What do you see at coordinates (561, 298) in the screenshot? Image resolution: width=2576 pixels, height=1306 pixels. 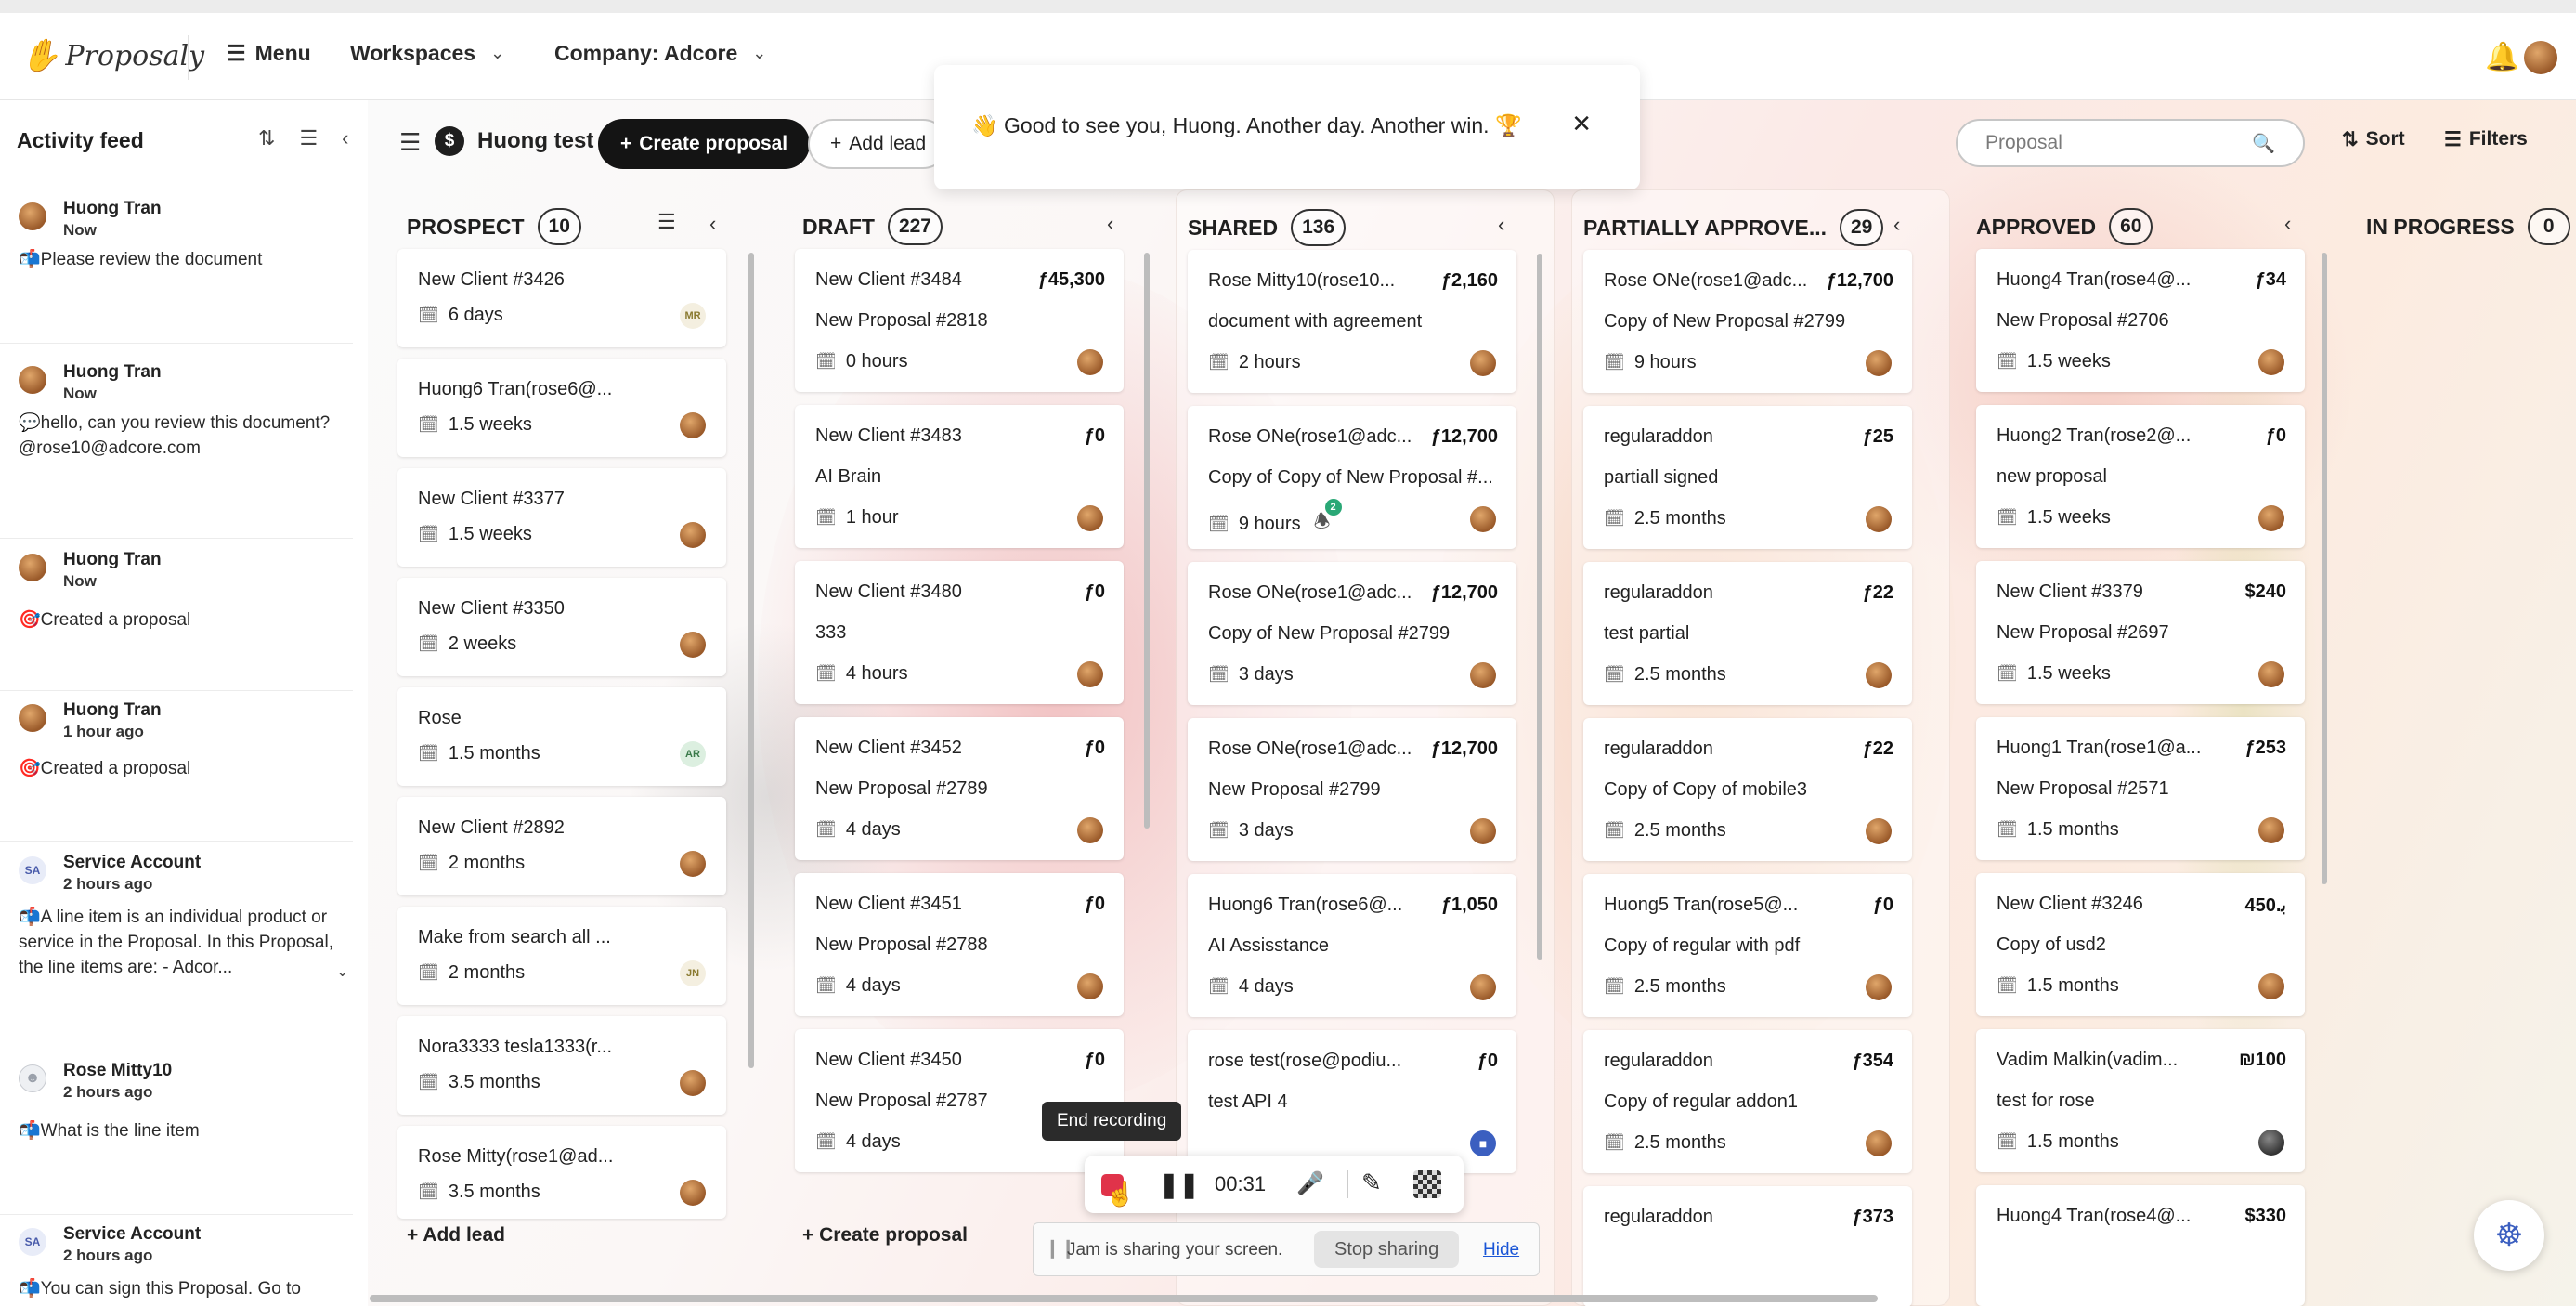 I see `lead-card: New Client #3426 🗓 6 days MR` at bounding box center [561, 298].